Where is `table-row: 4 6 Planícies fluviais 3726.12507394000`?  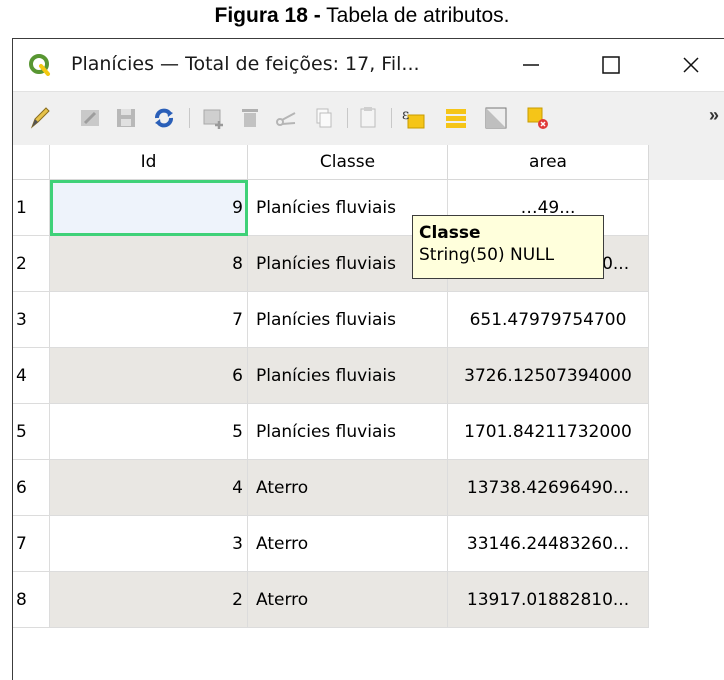
table-row: 4 6 Planícies fluviais 3726.12507394000 is located at coordinates (331, 376).